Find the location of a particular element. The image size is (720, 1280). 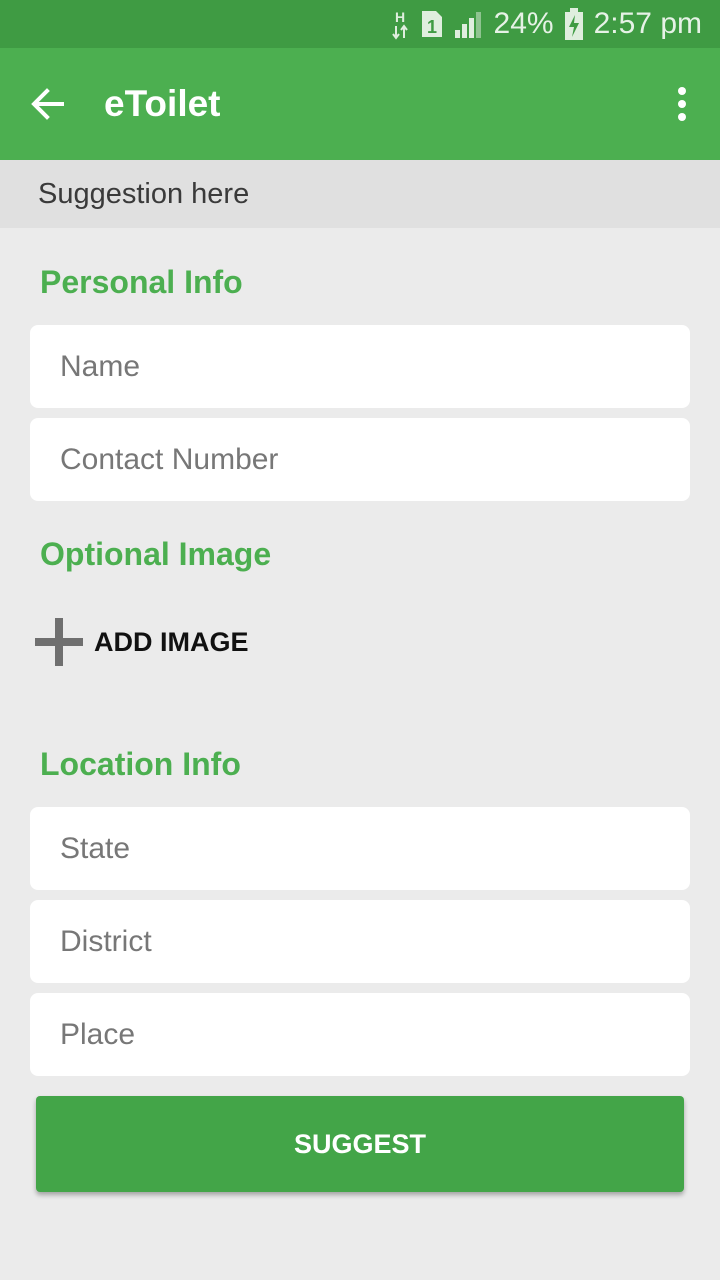

battery-percent: 24% is located at coordinates (523, 23).